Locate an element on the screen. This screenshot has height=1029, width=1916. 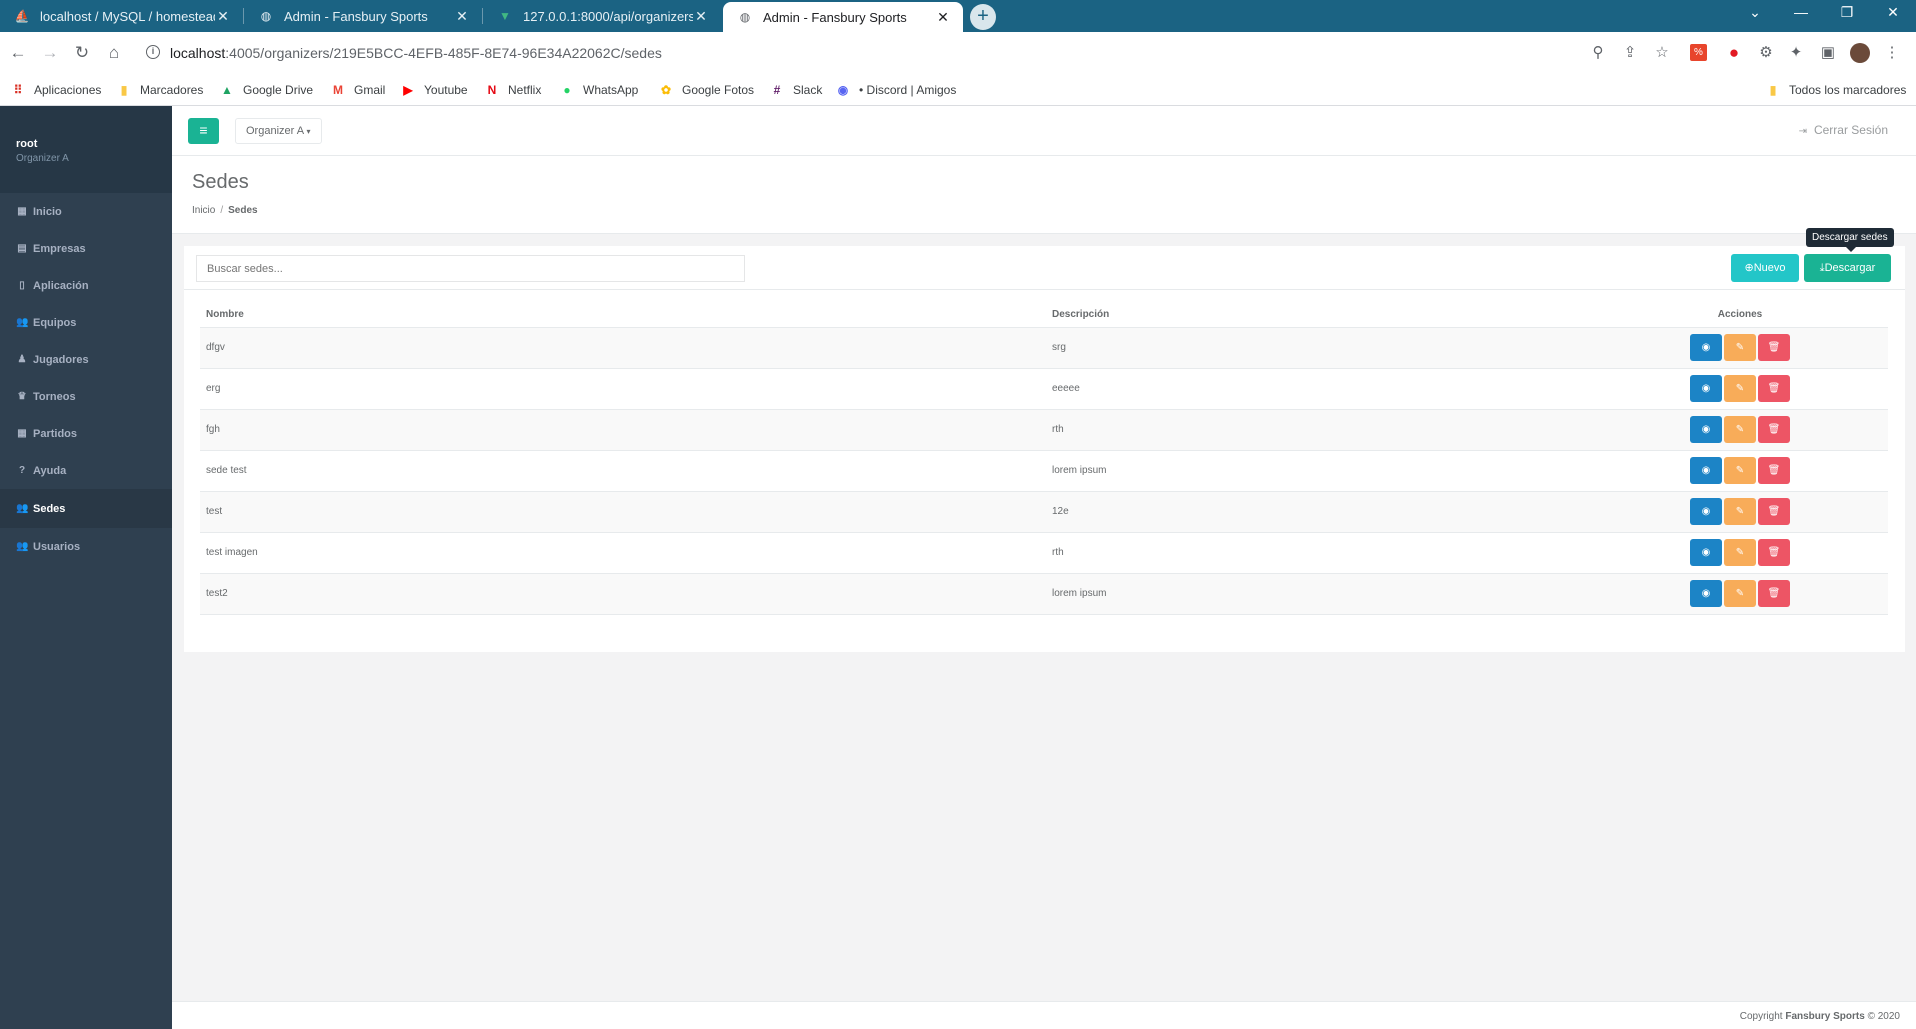
whatsapp-icon: ● is located at coordinates (567, 90).